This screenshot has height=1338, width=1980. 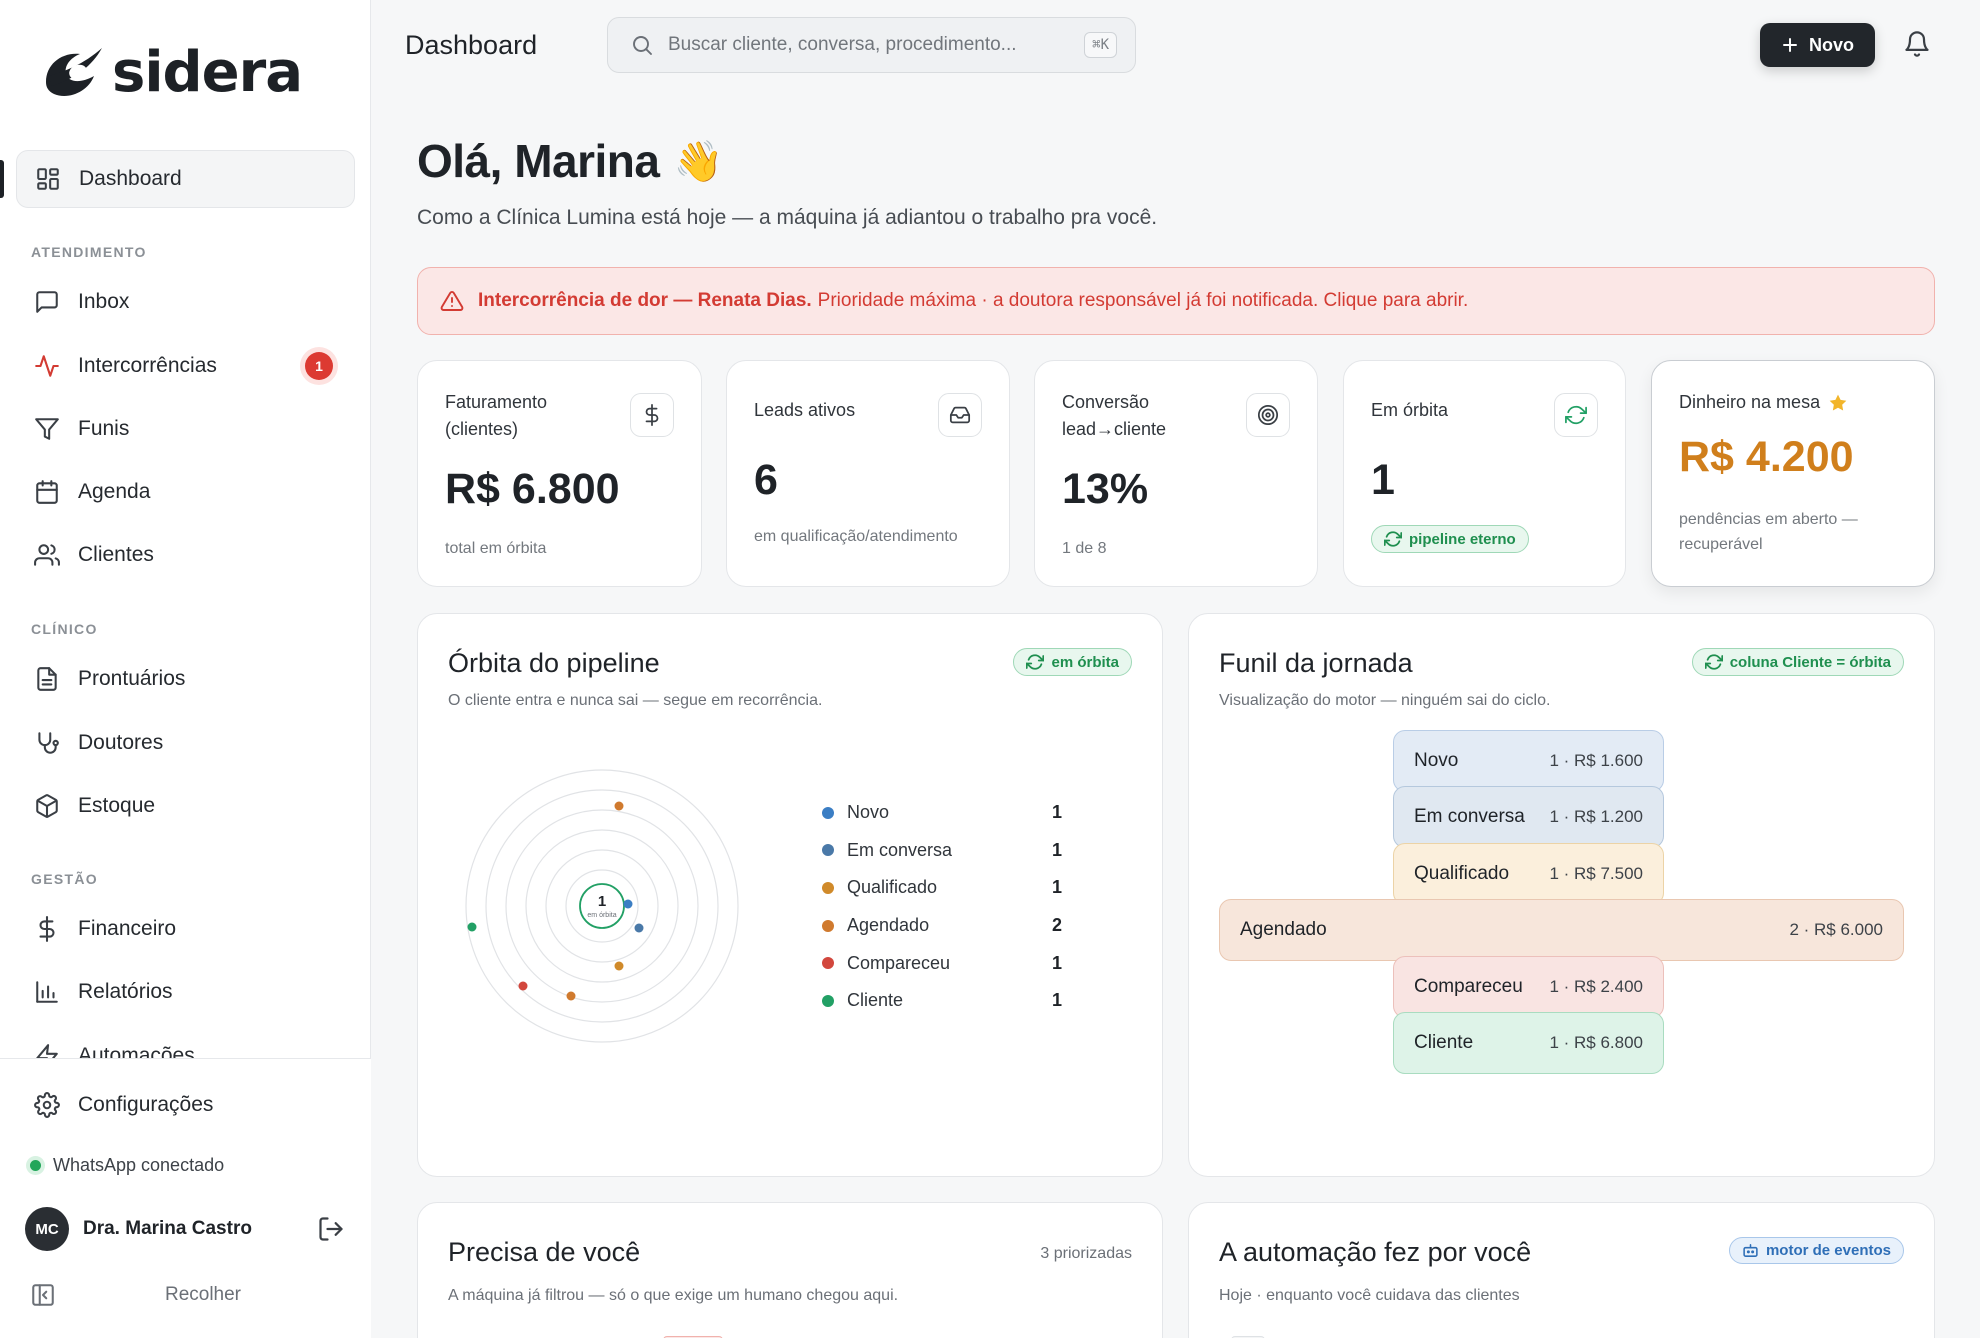 I want to click on funnel-stage: Agendado 2 · R$ 6.000, so click(x=1561, y=930).